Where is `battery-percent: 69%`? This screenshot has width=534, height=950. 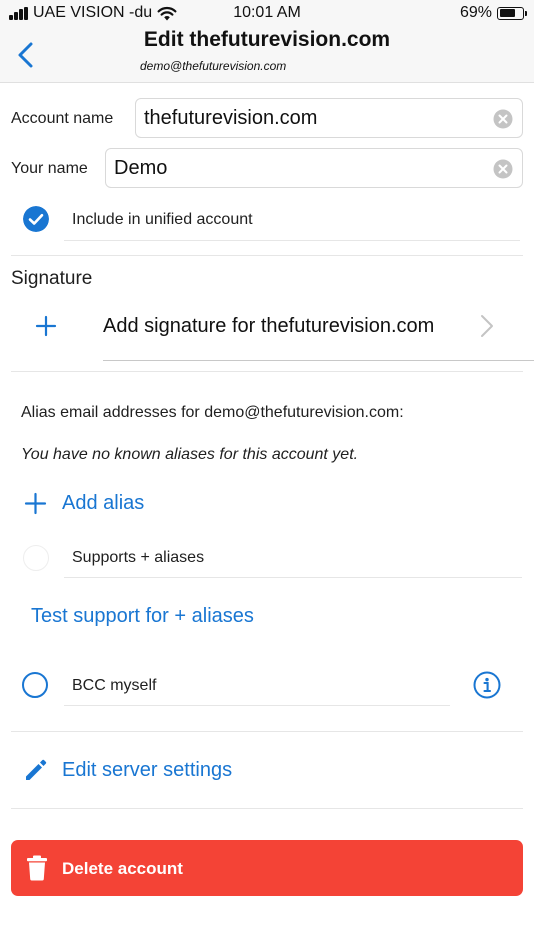 battery-percent: 69% is located at coordinates (475, 12).